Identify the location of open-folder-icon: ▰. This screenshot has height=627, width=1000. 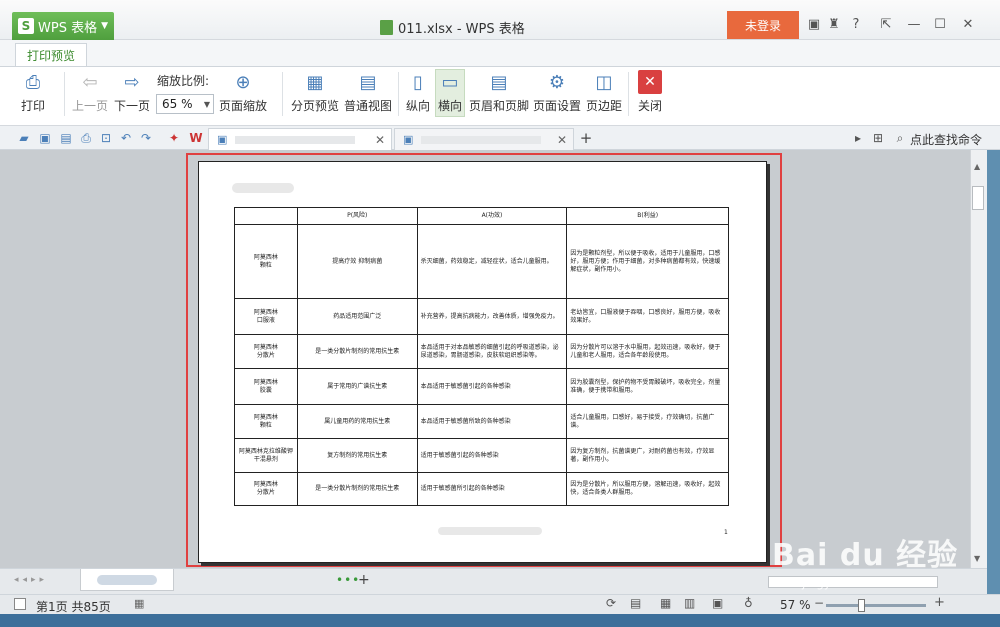
(24, 138).